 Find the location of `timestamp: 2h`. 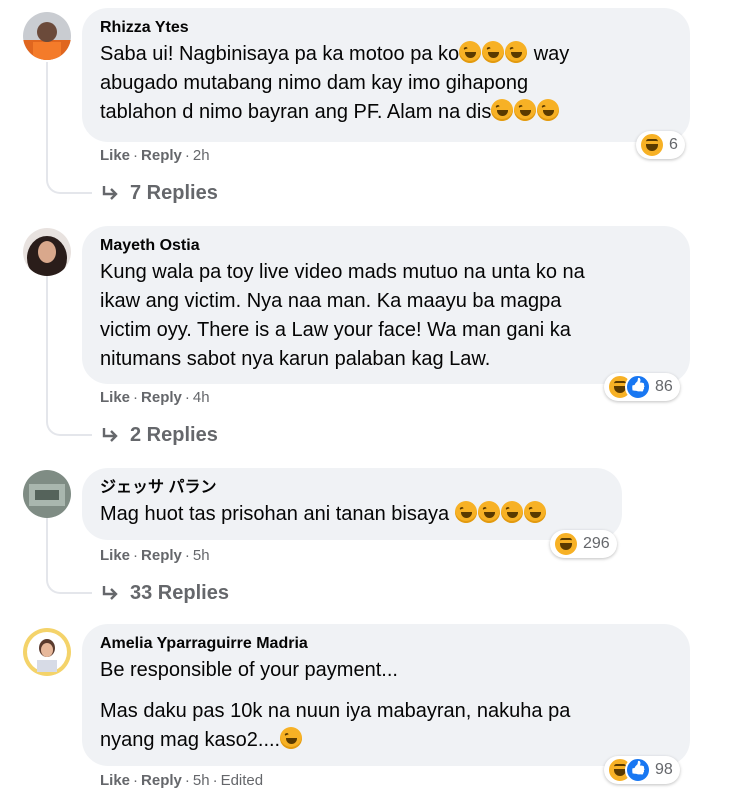

timestamp: 2h is located at coordinates (201, 155).